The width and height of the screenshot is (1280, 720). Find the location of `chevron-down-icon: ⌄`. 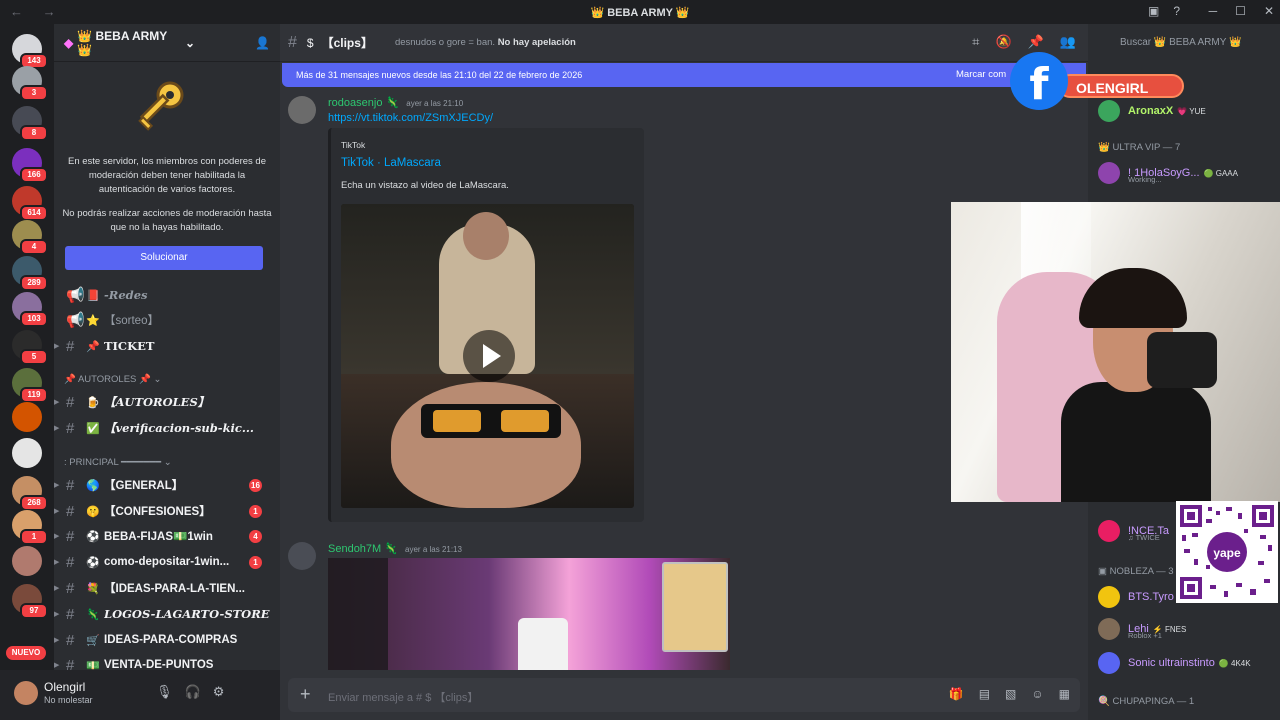

chevron-down-icon: ⌄ is located at coordinates (190, 42).